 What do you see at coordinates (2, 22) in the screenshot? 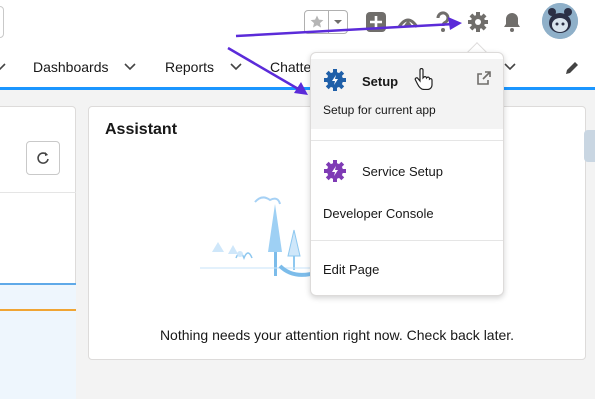
I see `search-box-edge` at bounding box center [2, 22].